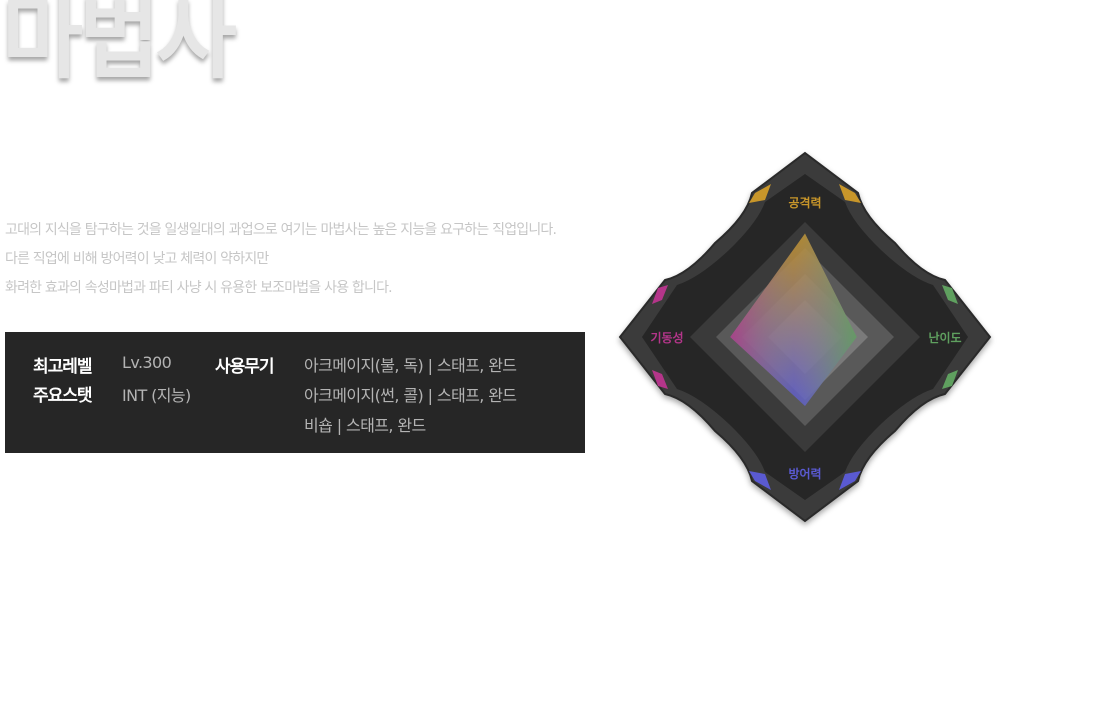 Image resolution: width=1102 pixels, height=722 pixels. Describe the element at coordinates (410, 365) in the screenshot. I see `weapon-item: 아크메이지(불, 독) | 스태프, 완드` at that location.